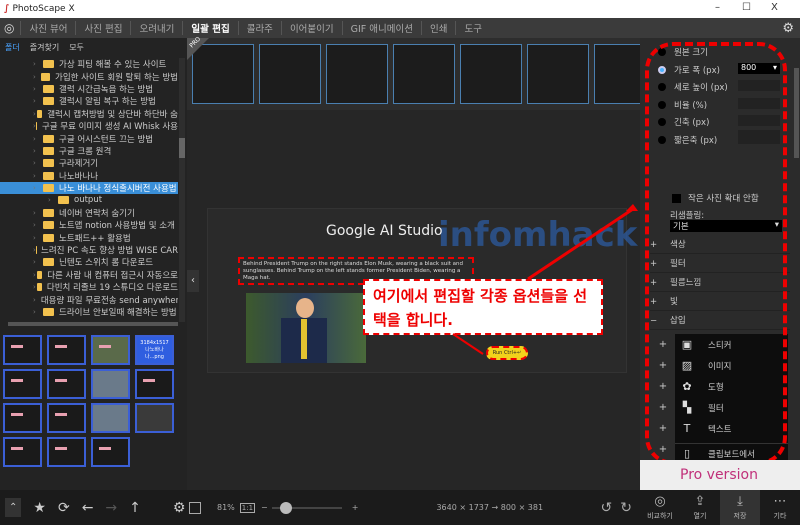 The height and width of the screenshot is (525, 800). What do you see at coordinates (89, 200) in the screenshot?
I see `tree-folder-item: › output` at bounding box center [89, 200].